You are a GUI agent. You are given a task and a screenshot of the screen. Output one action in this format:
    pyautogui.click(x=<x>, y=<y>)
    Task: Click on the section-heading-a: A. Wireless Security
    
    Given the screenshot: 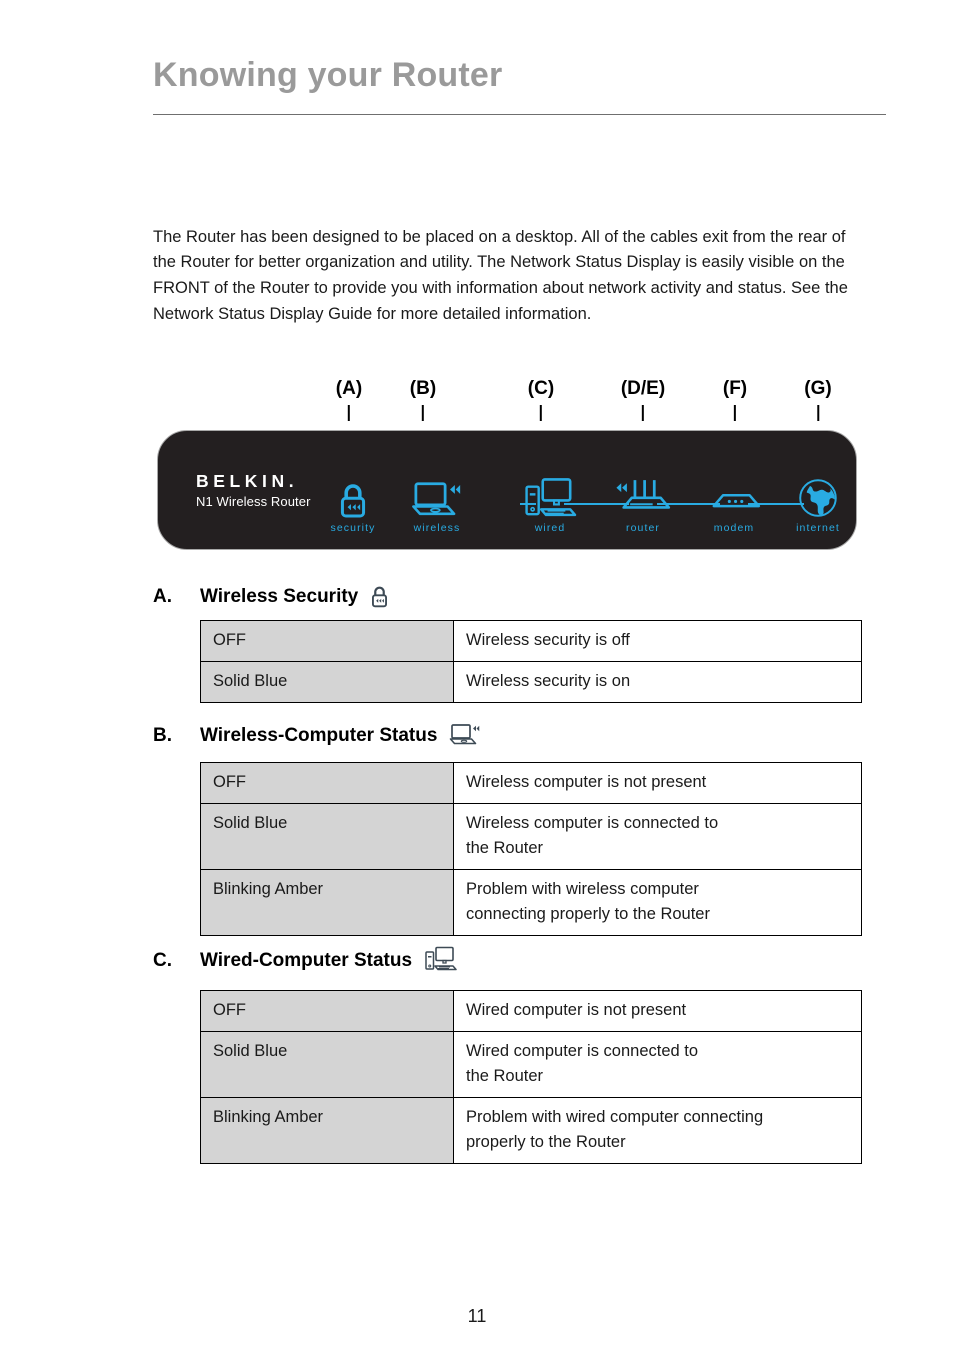 What is the action you would take?
    pyautogui.click(x=271, y=597)
    